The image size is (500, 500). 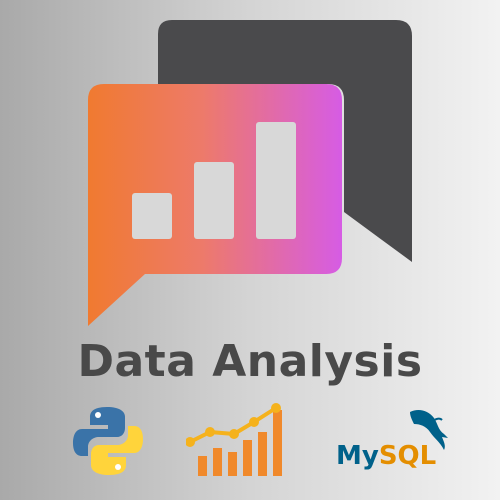 What do you see at coordinates (108, 441) in the screenshot?
I see `python-logo-icon` at bounding box center [108, 441].